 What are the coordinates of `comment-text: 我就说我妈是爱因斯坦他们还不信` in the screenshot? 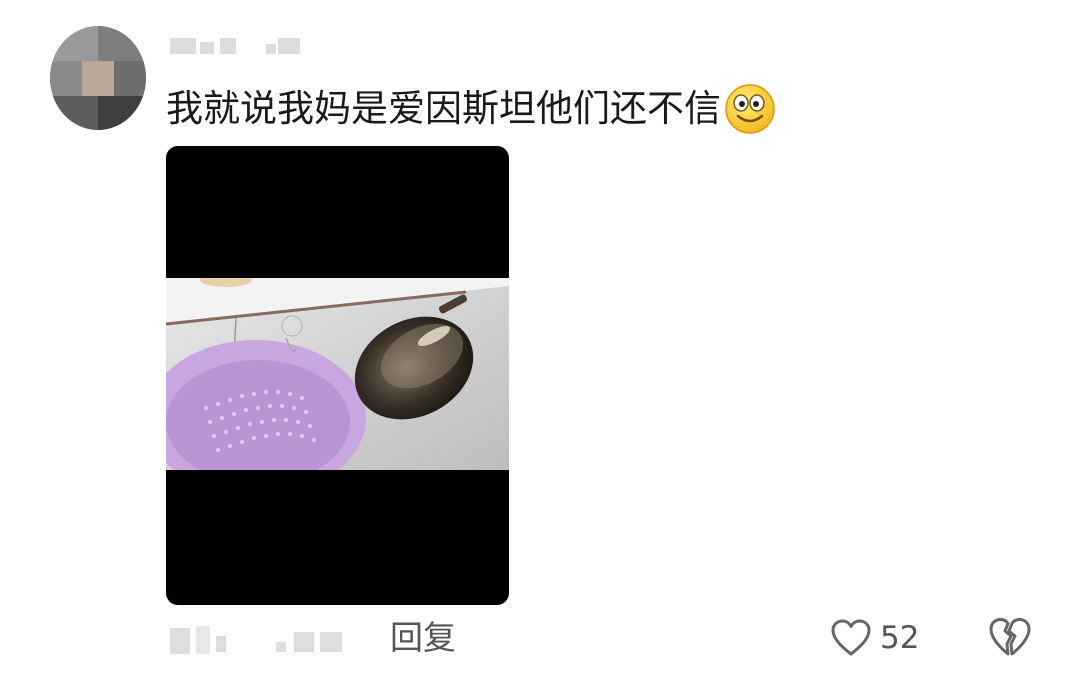 It's located at (471, 109).